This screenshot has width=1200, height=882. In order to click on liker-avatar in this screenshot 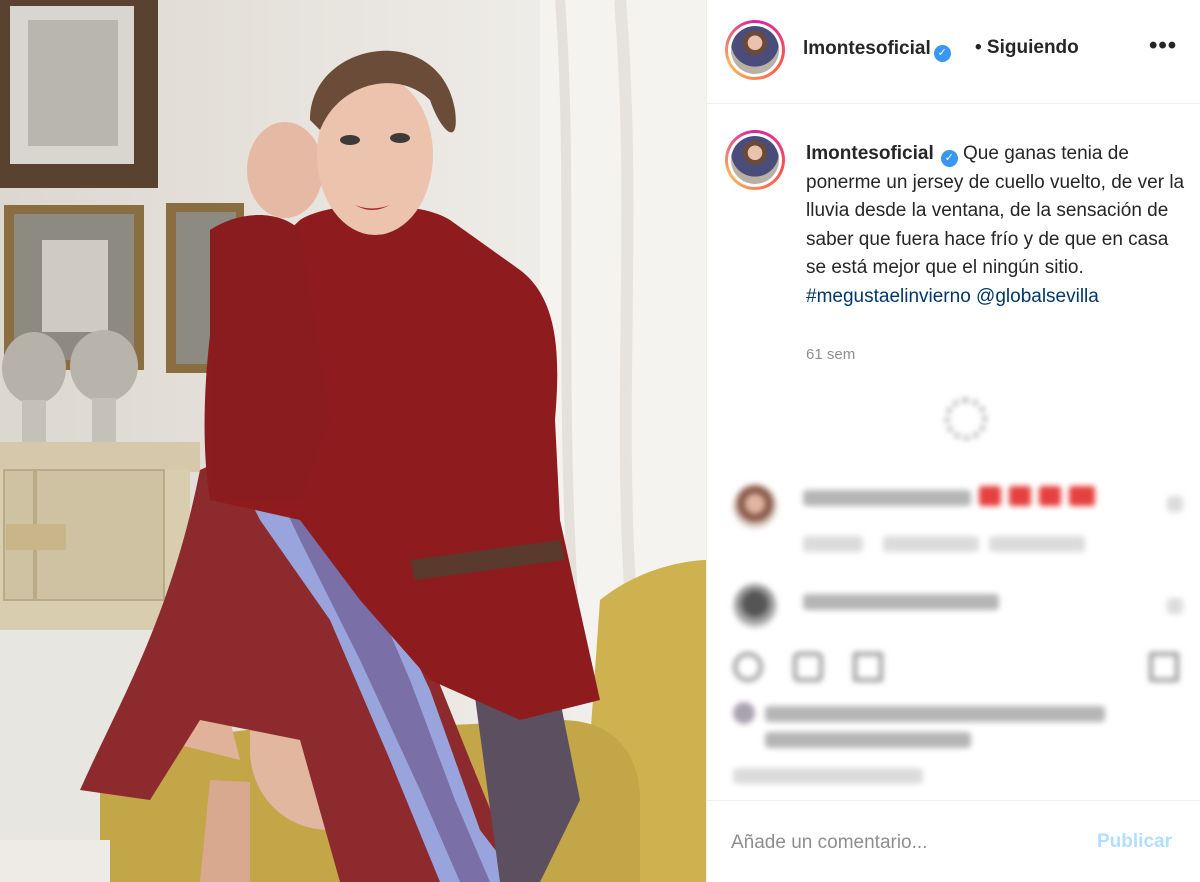, I will do `click(744, 713)`.